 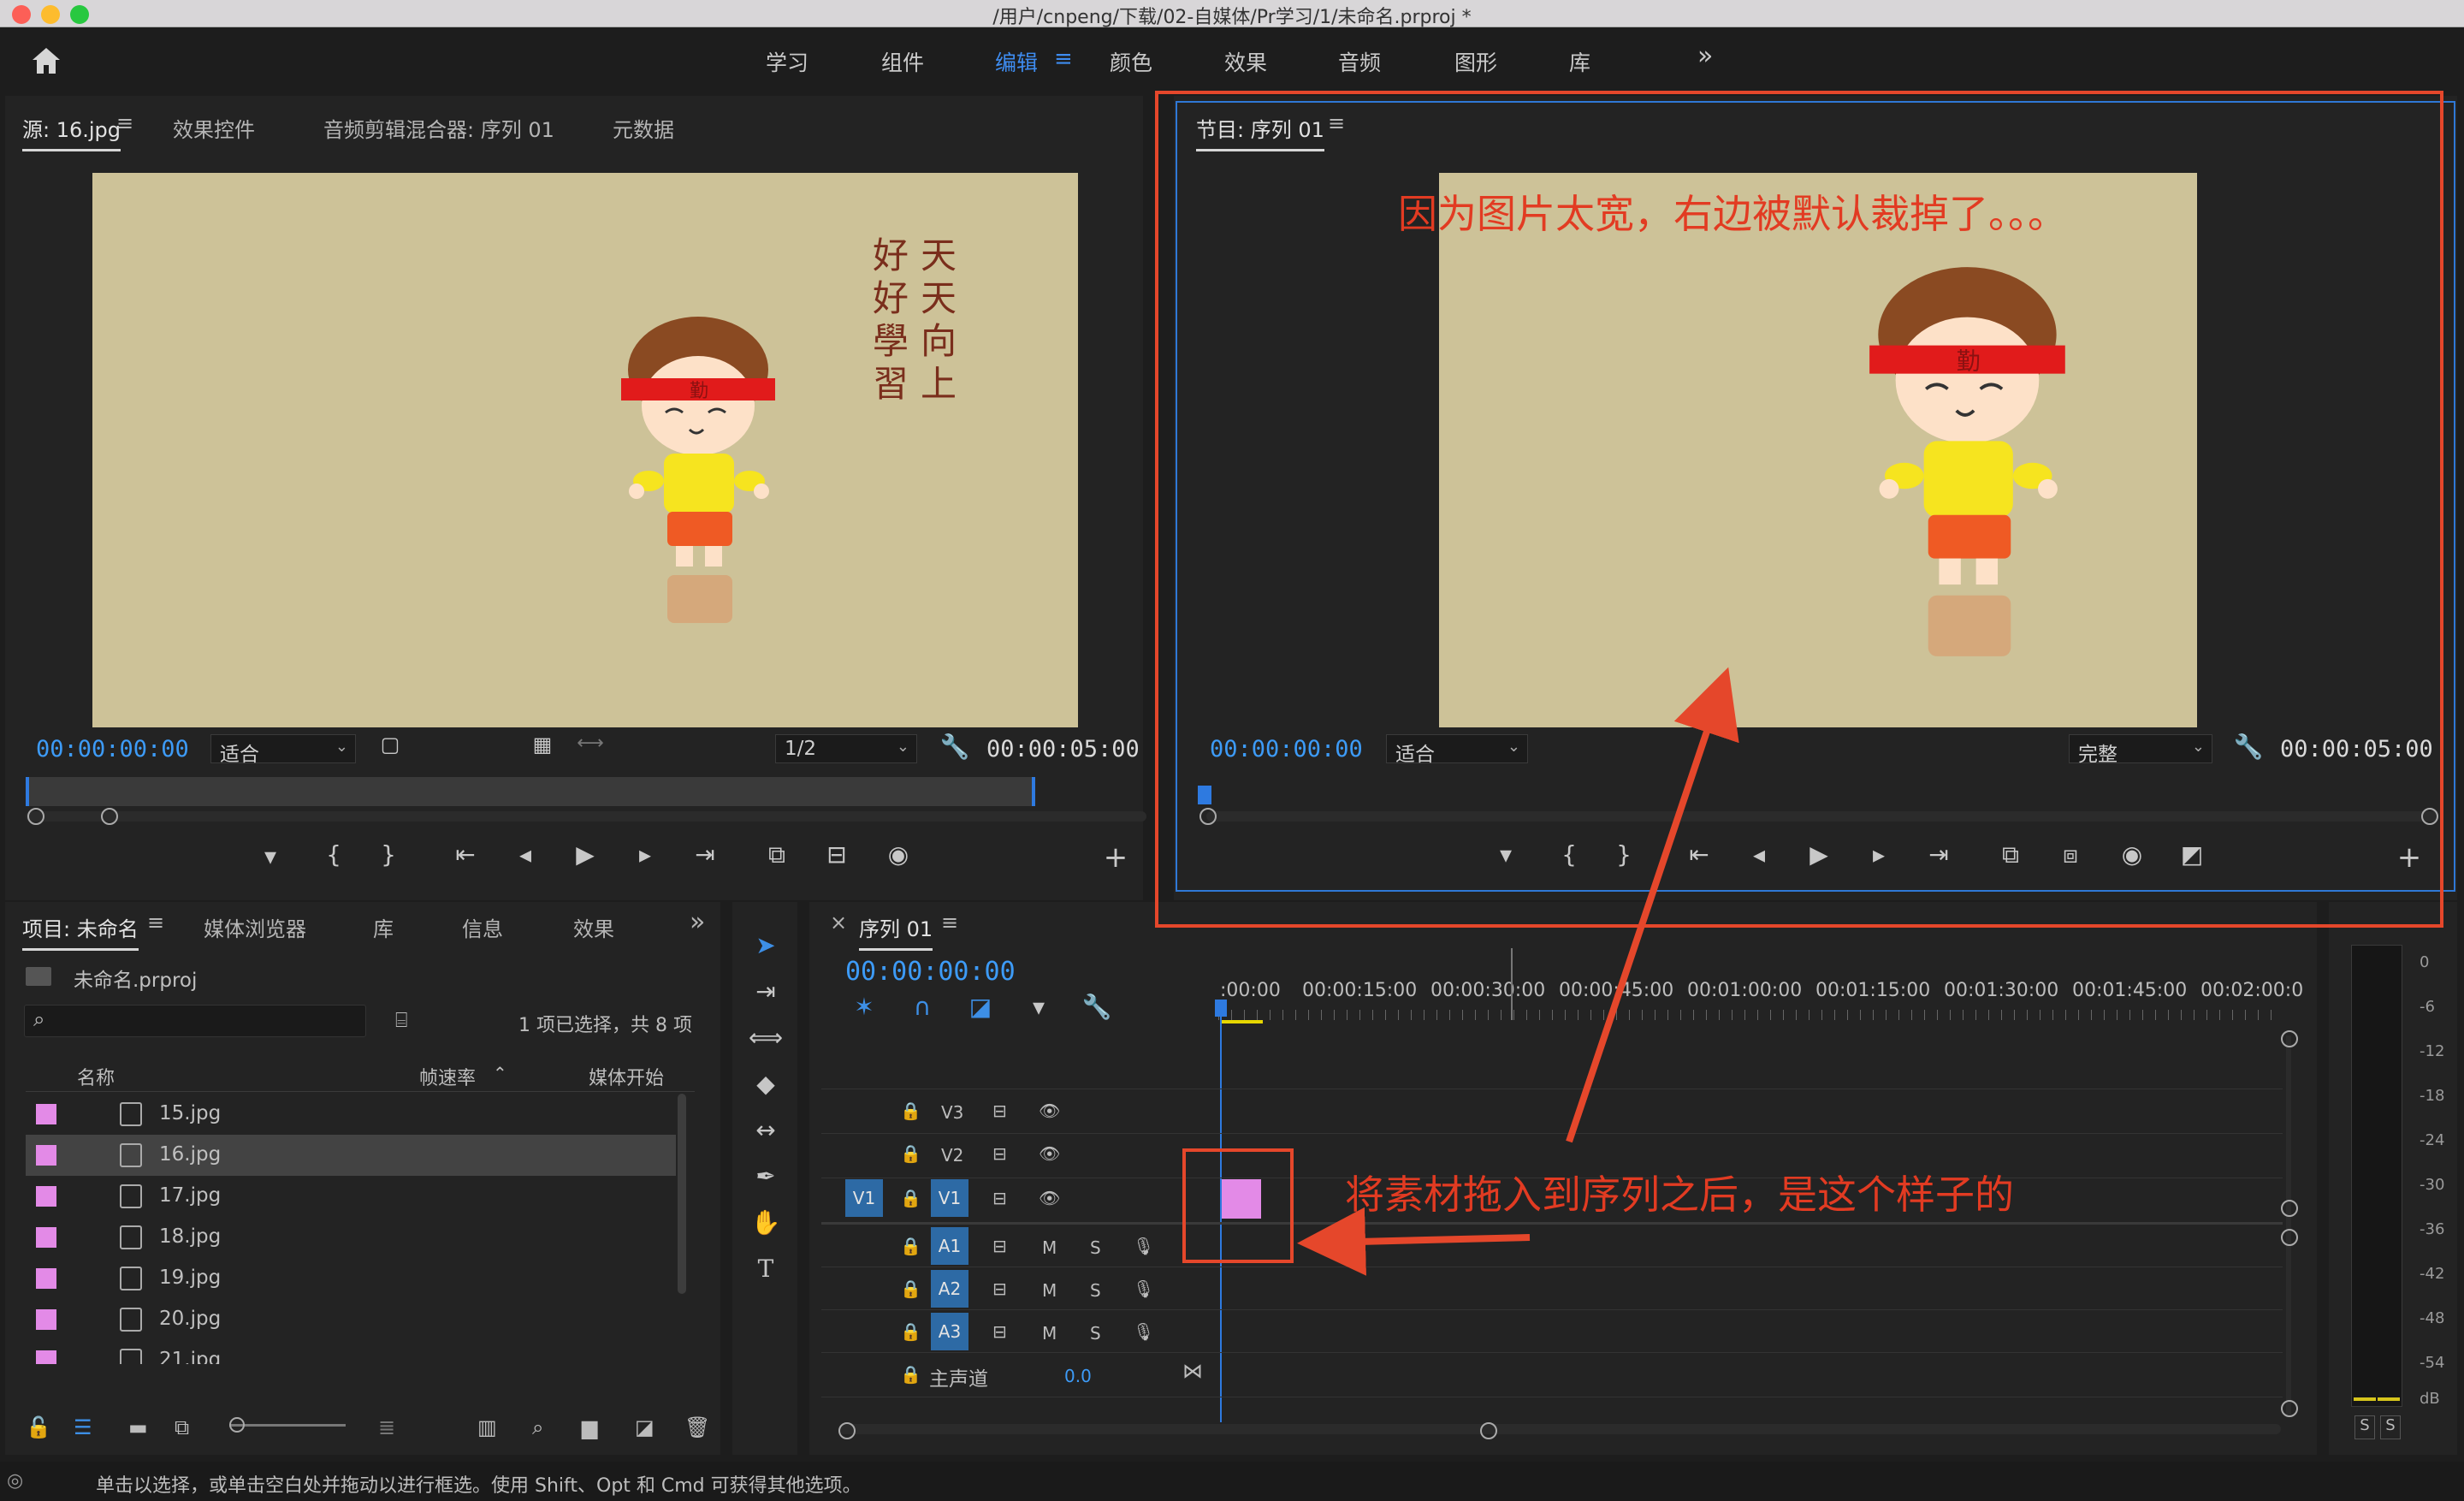 What do you see at coordinates (593, 927) in the screenshot?
I see `tab-effects: 效果` at bounding box center [593, 927].